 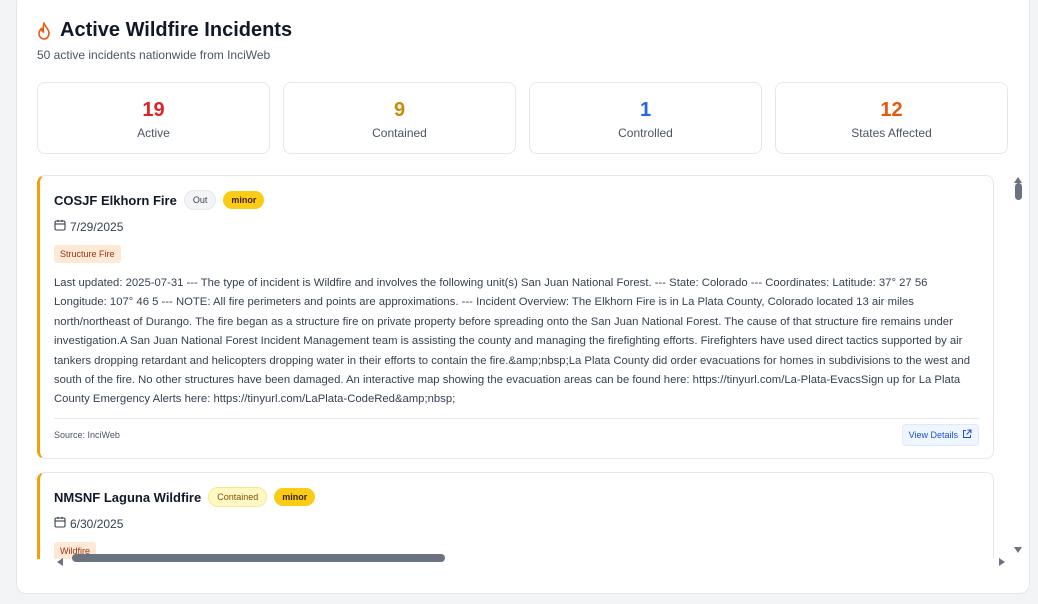 What do you see at coordinates (153, 133) in the screenshot?
I see `stat-label: Active` at bounding box center [153, 133].